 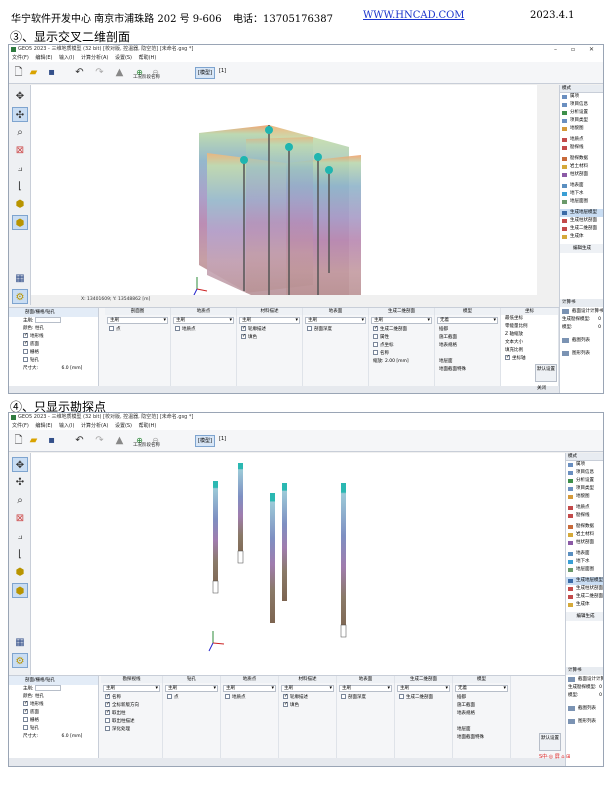 I want to click on mode-item-survey-lines-2: 勘探线, so click(x=584, y=516).